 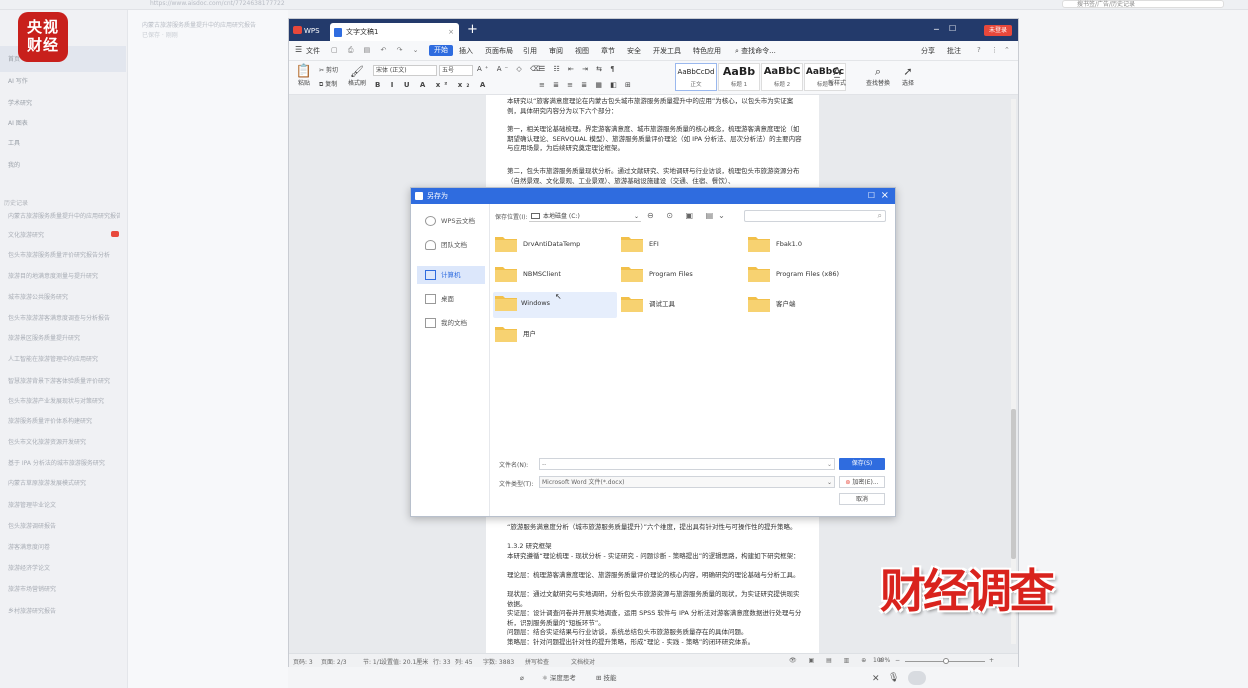 What do you see at coordinates (876, 679) in the screenshot?
I see `close-icon: ✕` at bounding box center [876, 679].